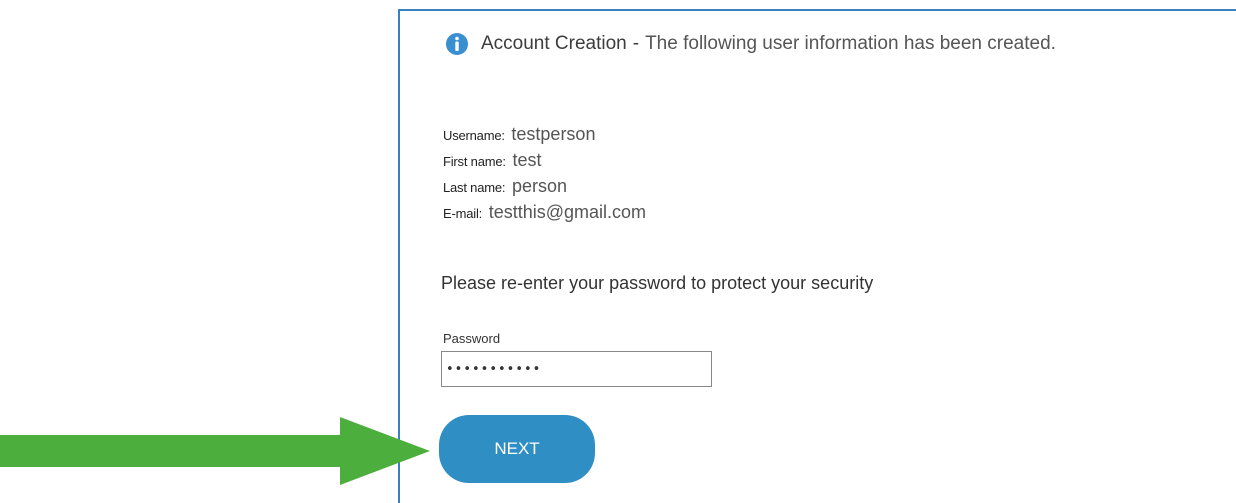 This screenshot has width=1236, height=503. What do you see at coordinates (553, 134) in the screenshot?
I see `detail-value: testperson` at bounding box center [553, 134].